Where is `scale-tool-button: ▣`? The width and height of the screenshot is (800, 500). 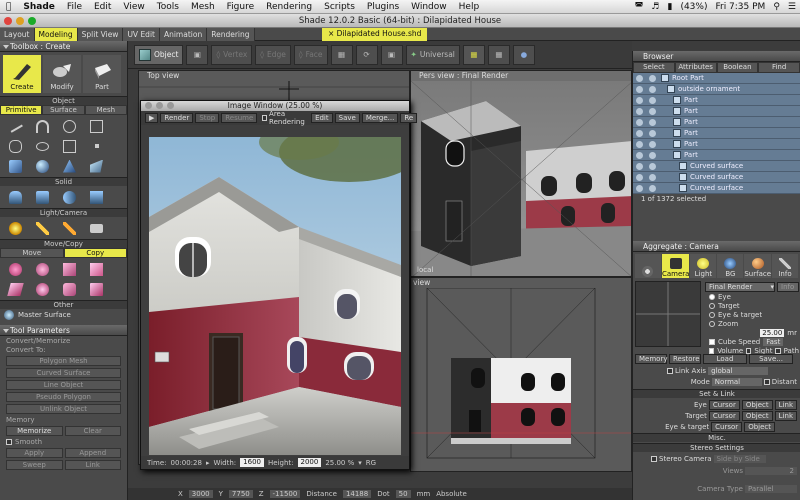 scale-tool-button: ▣ is located at coordinates (391, 54).